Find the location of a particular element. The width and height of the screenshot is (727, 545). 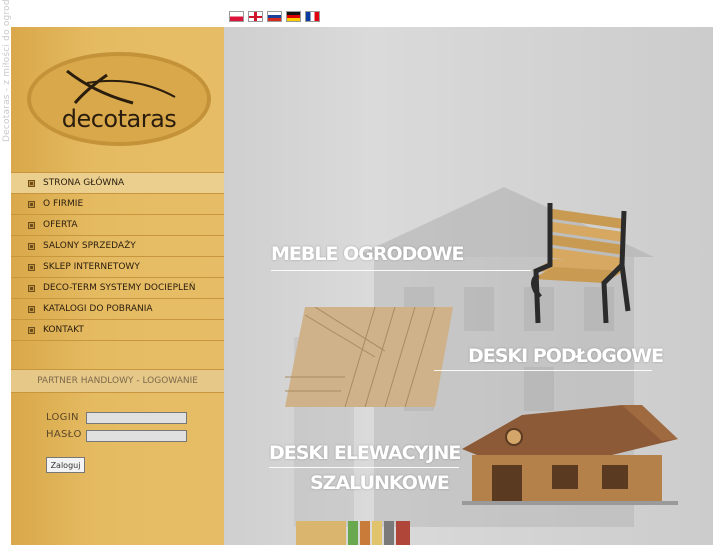

flag-french is located at coordinates (312, 16).